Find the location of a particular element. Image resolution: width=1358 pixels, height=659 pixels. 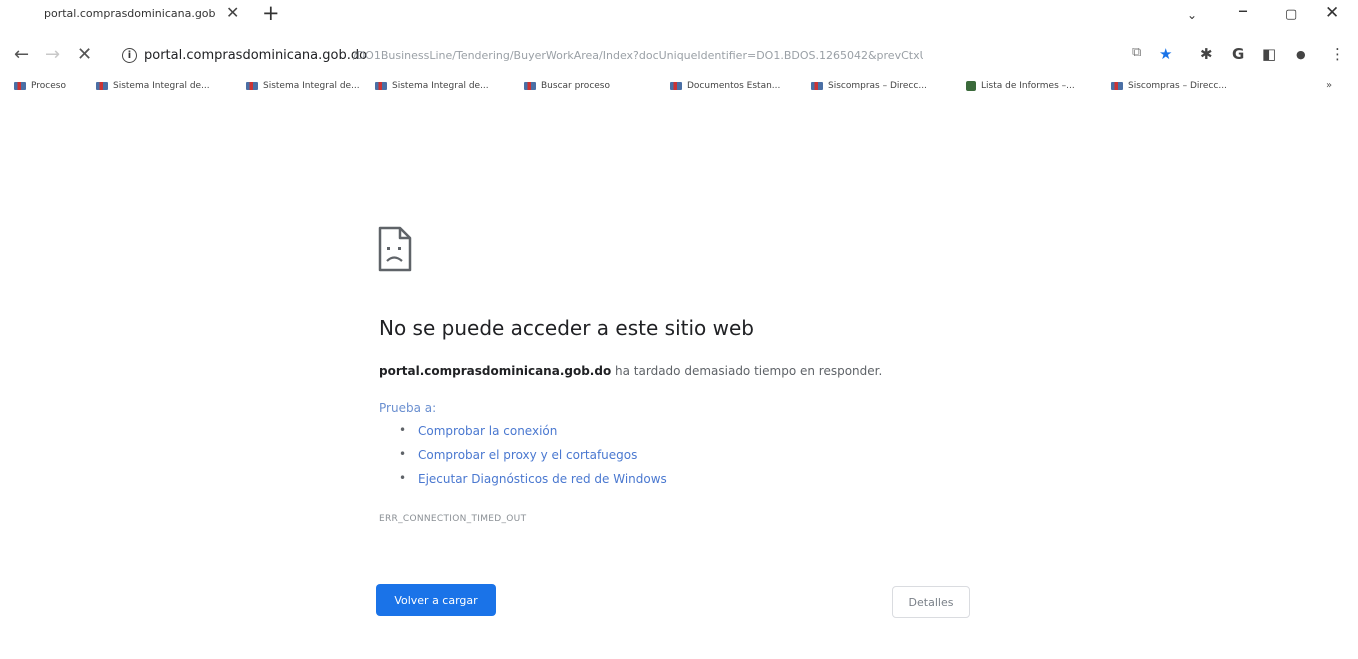

bookmark-item: Proceso is located at coordinates (40, 86).